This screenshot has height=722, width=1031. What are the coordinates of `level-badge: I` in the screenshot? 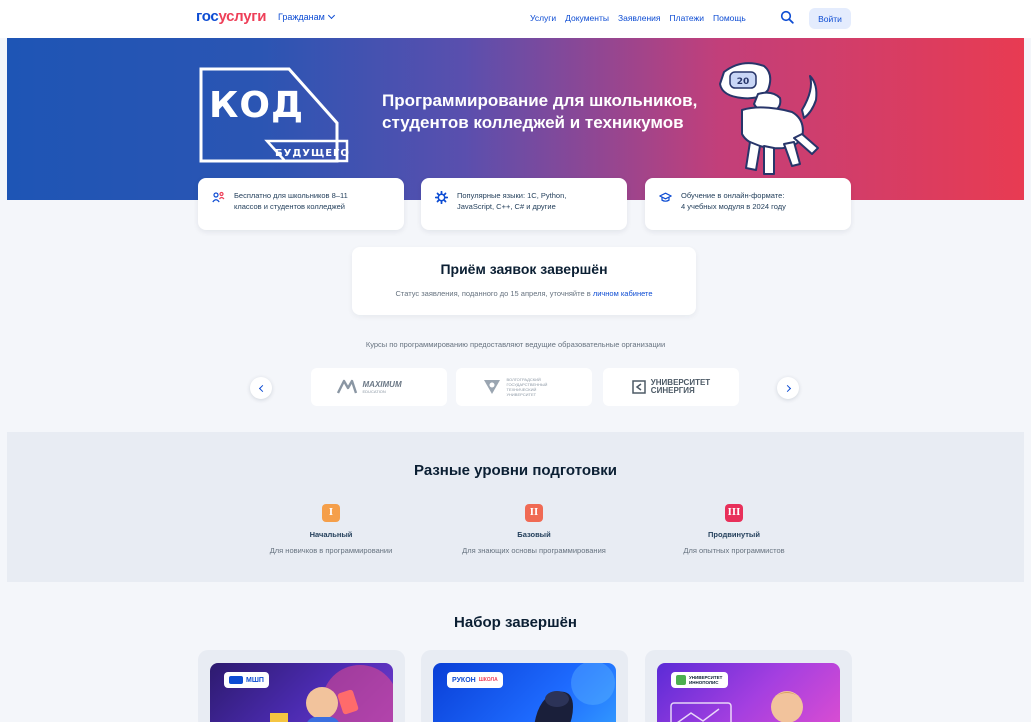 It's located at (331, 513).